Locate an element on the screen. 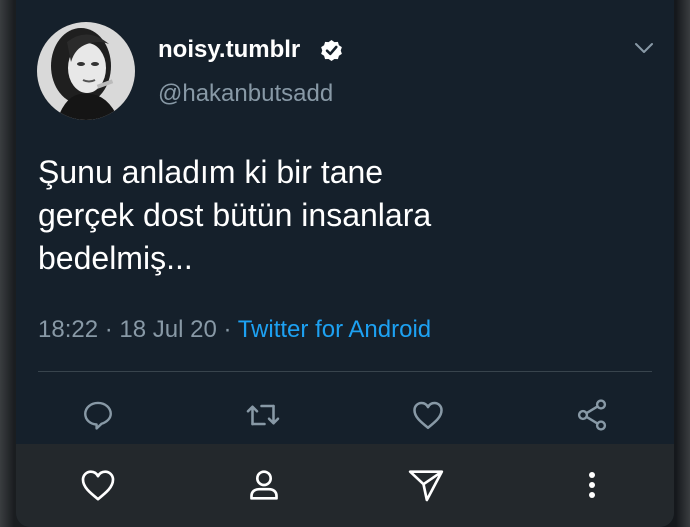  reply-icon is located at coordinates (98, 415).